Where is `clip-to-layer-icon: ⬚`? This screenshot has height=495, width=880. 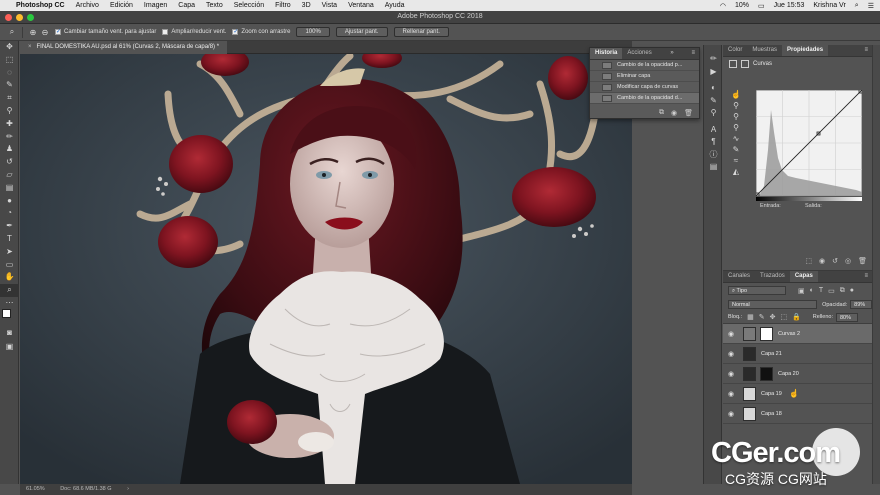
clip-to-layer-icon: ⬚ is located at coordinates (808, 262).